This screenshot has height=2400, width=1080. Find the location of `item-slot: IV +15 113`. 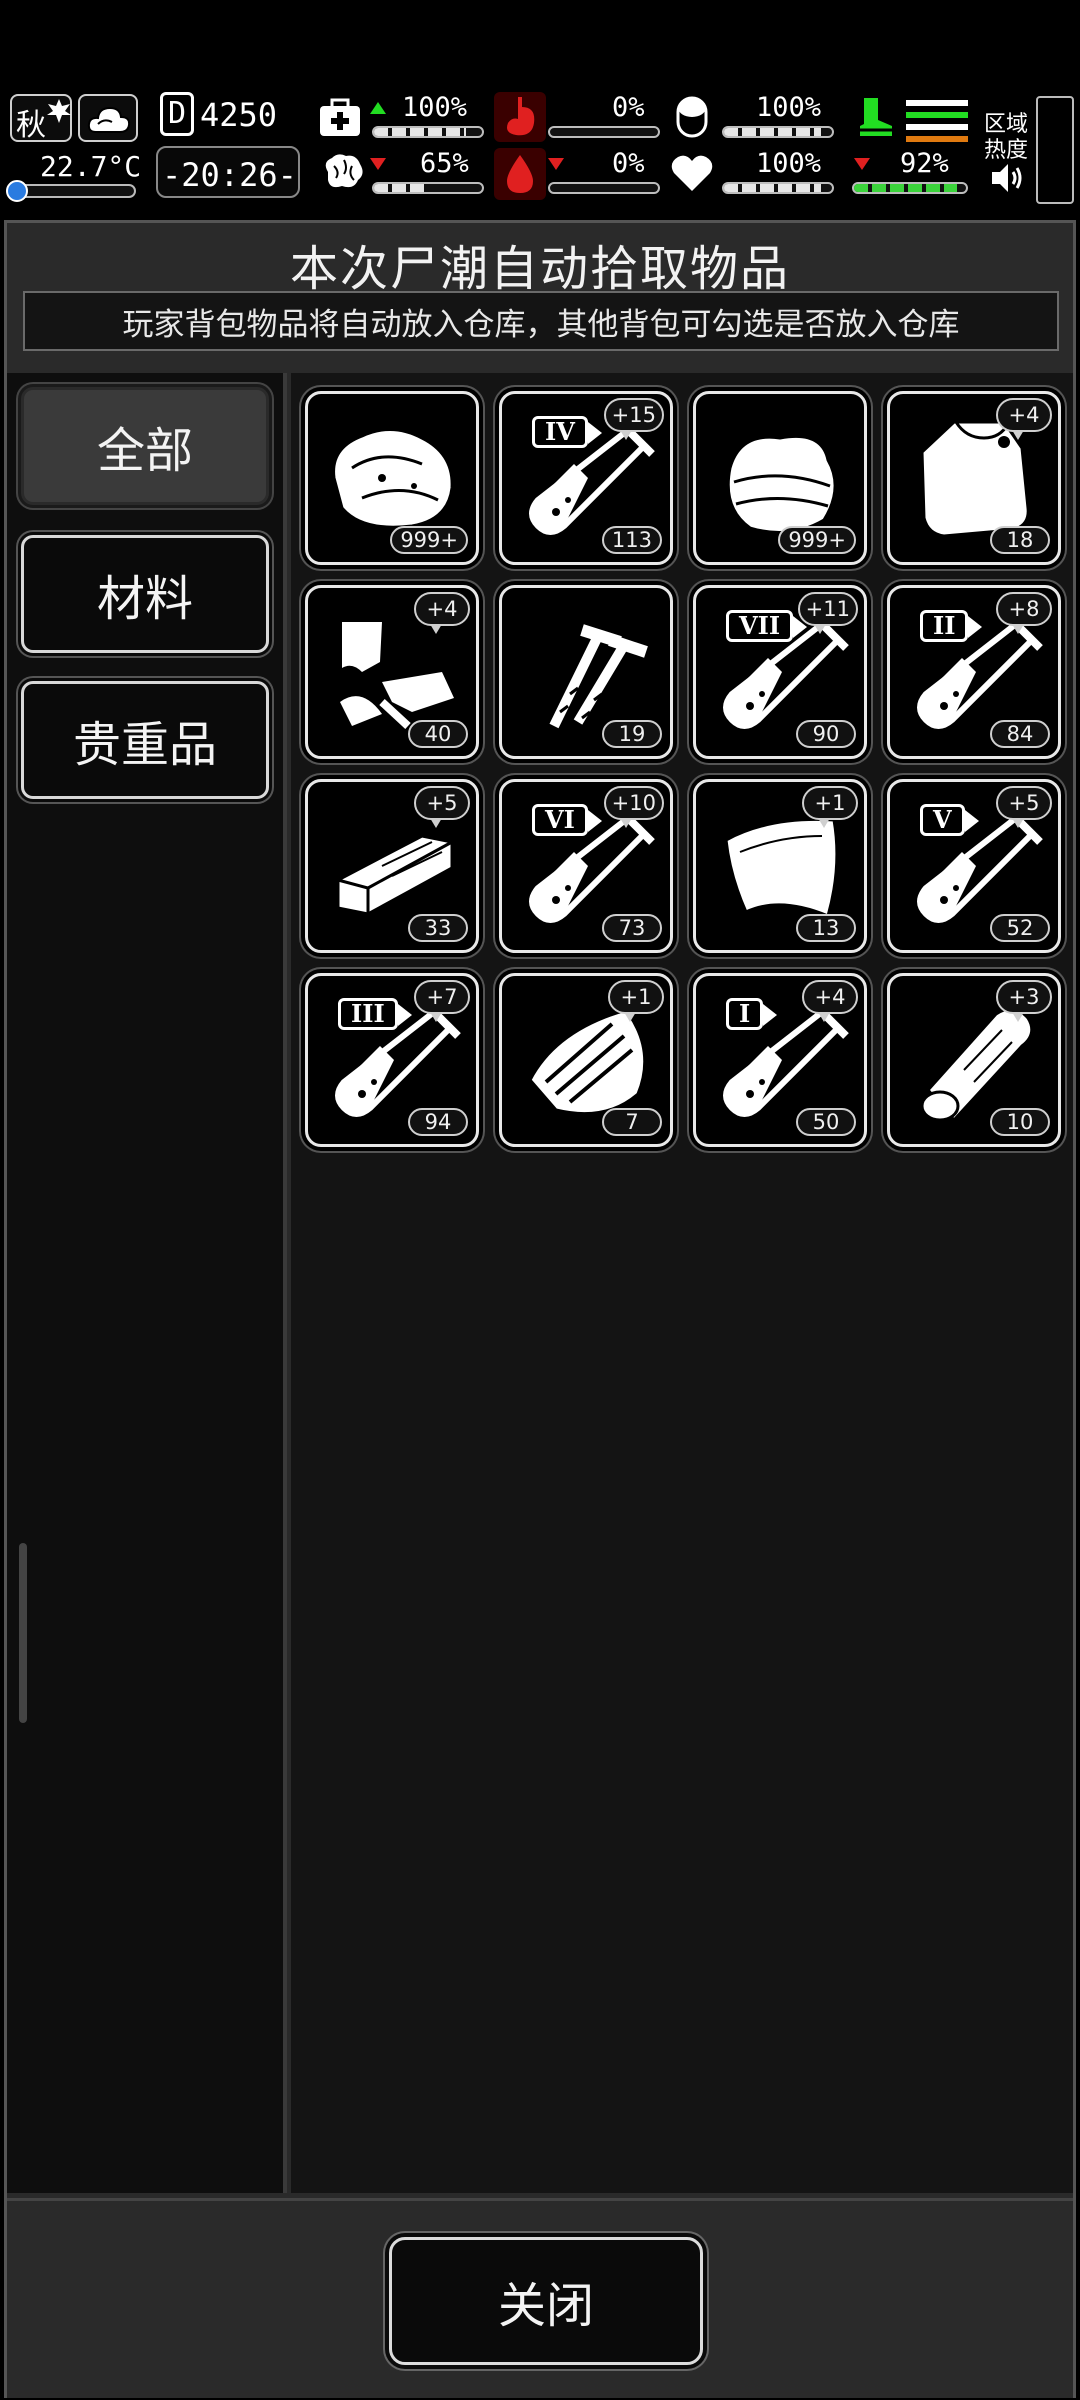

item-slot: IV +15 113 is located at coordinates (586, 478).